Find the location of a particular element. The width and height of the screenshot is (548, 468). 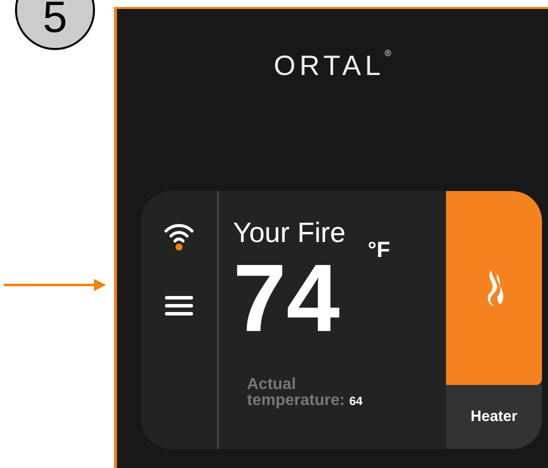

brand-logo: ORTAL is located at coordinates (329, 66).